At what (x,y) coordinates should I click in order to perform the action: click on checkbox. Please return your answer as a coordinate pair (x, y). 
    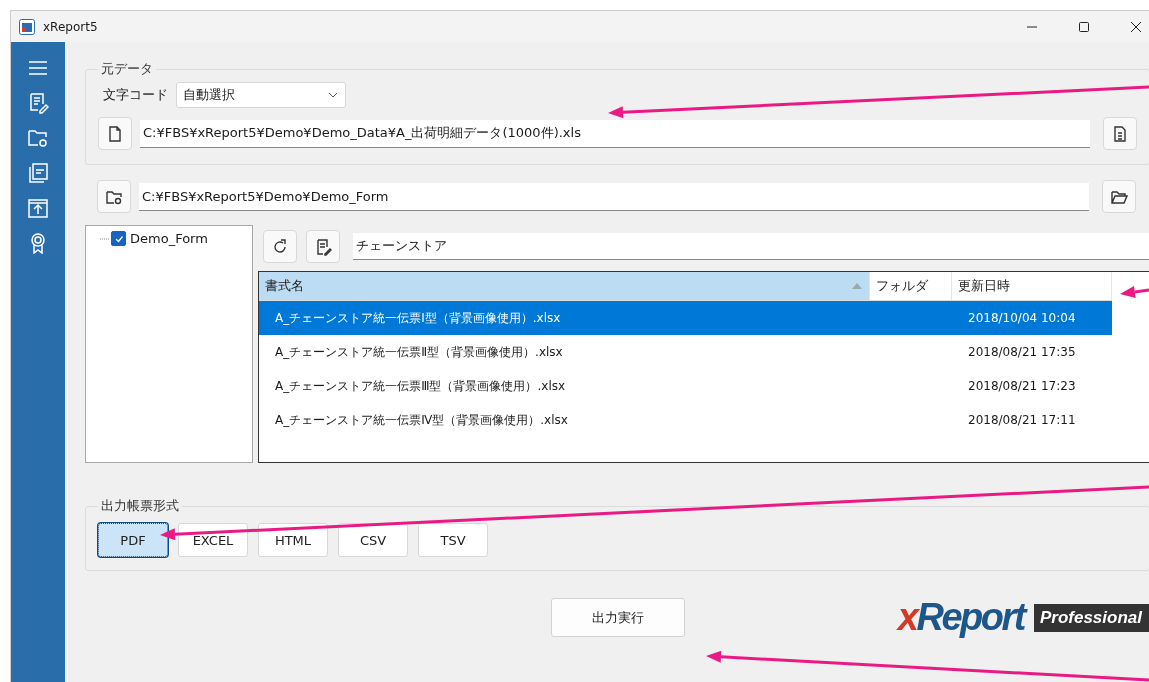
    Looking at the image, I should click on (118, 238).